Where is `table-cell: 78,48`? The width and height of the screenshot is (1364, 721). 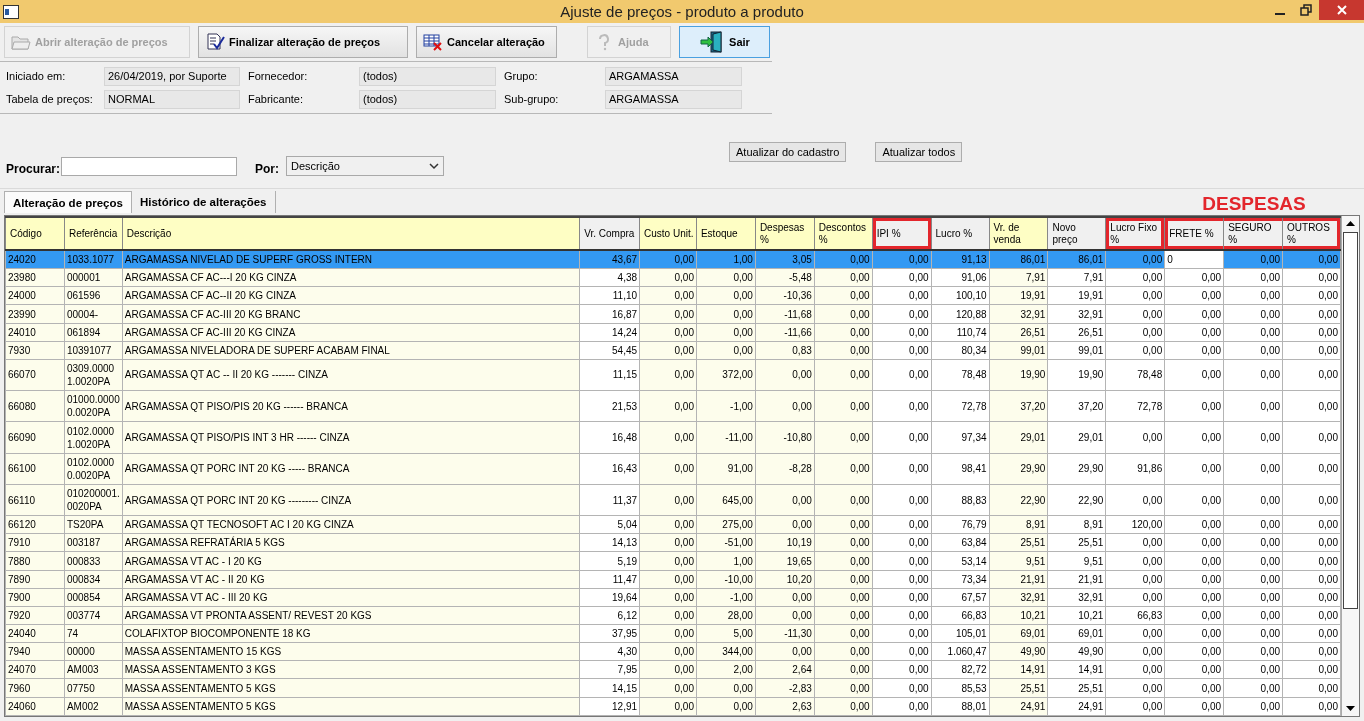
table-cell: 78,48 is located at coordinates (960, 375).